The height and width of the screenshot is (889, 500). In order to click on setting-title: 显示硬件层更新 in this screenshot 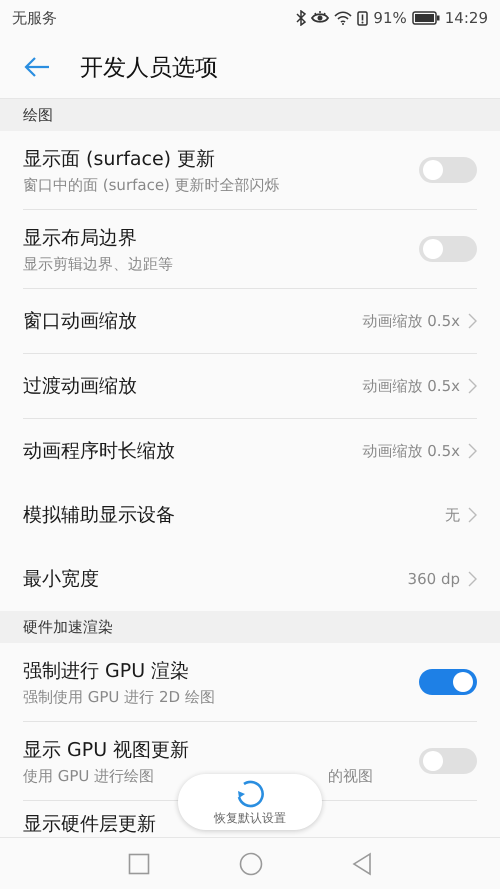, I will do `click(89, 824)`.